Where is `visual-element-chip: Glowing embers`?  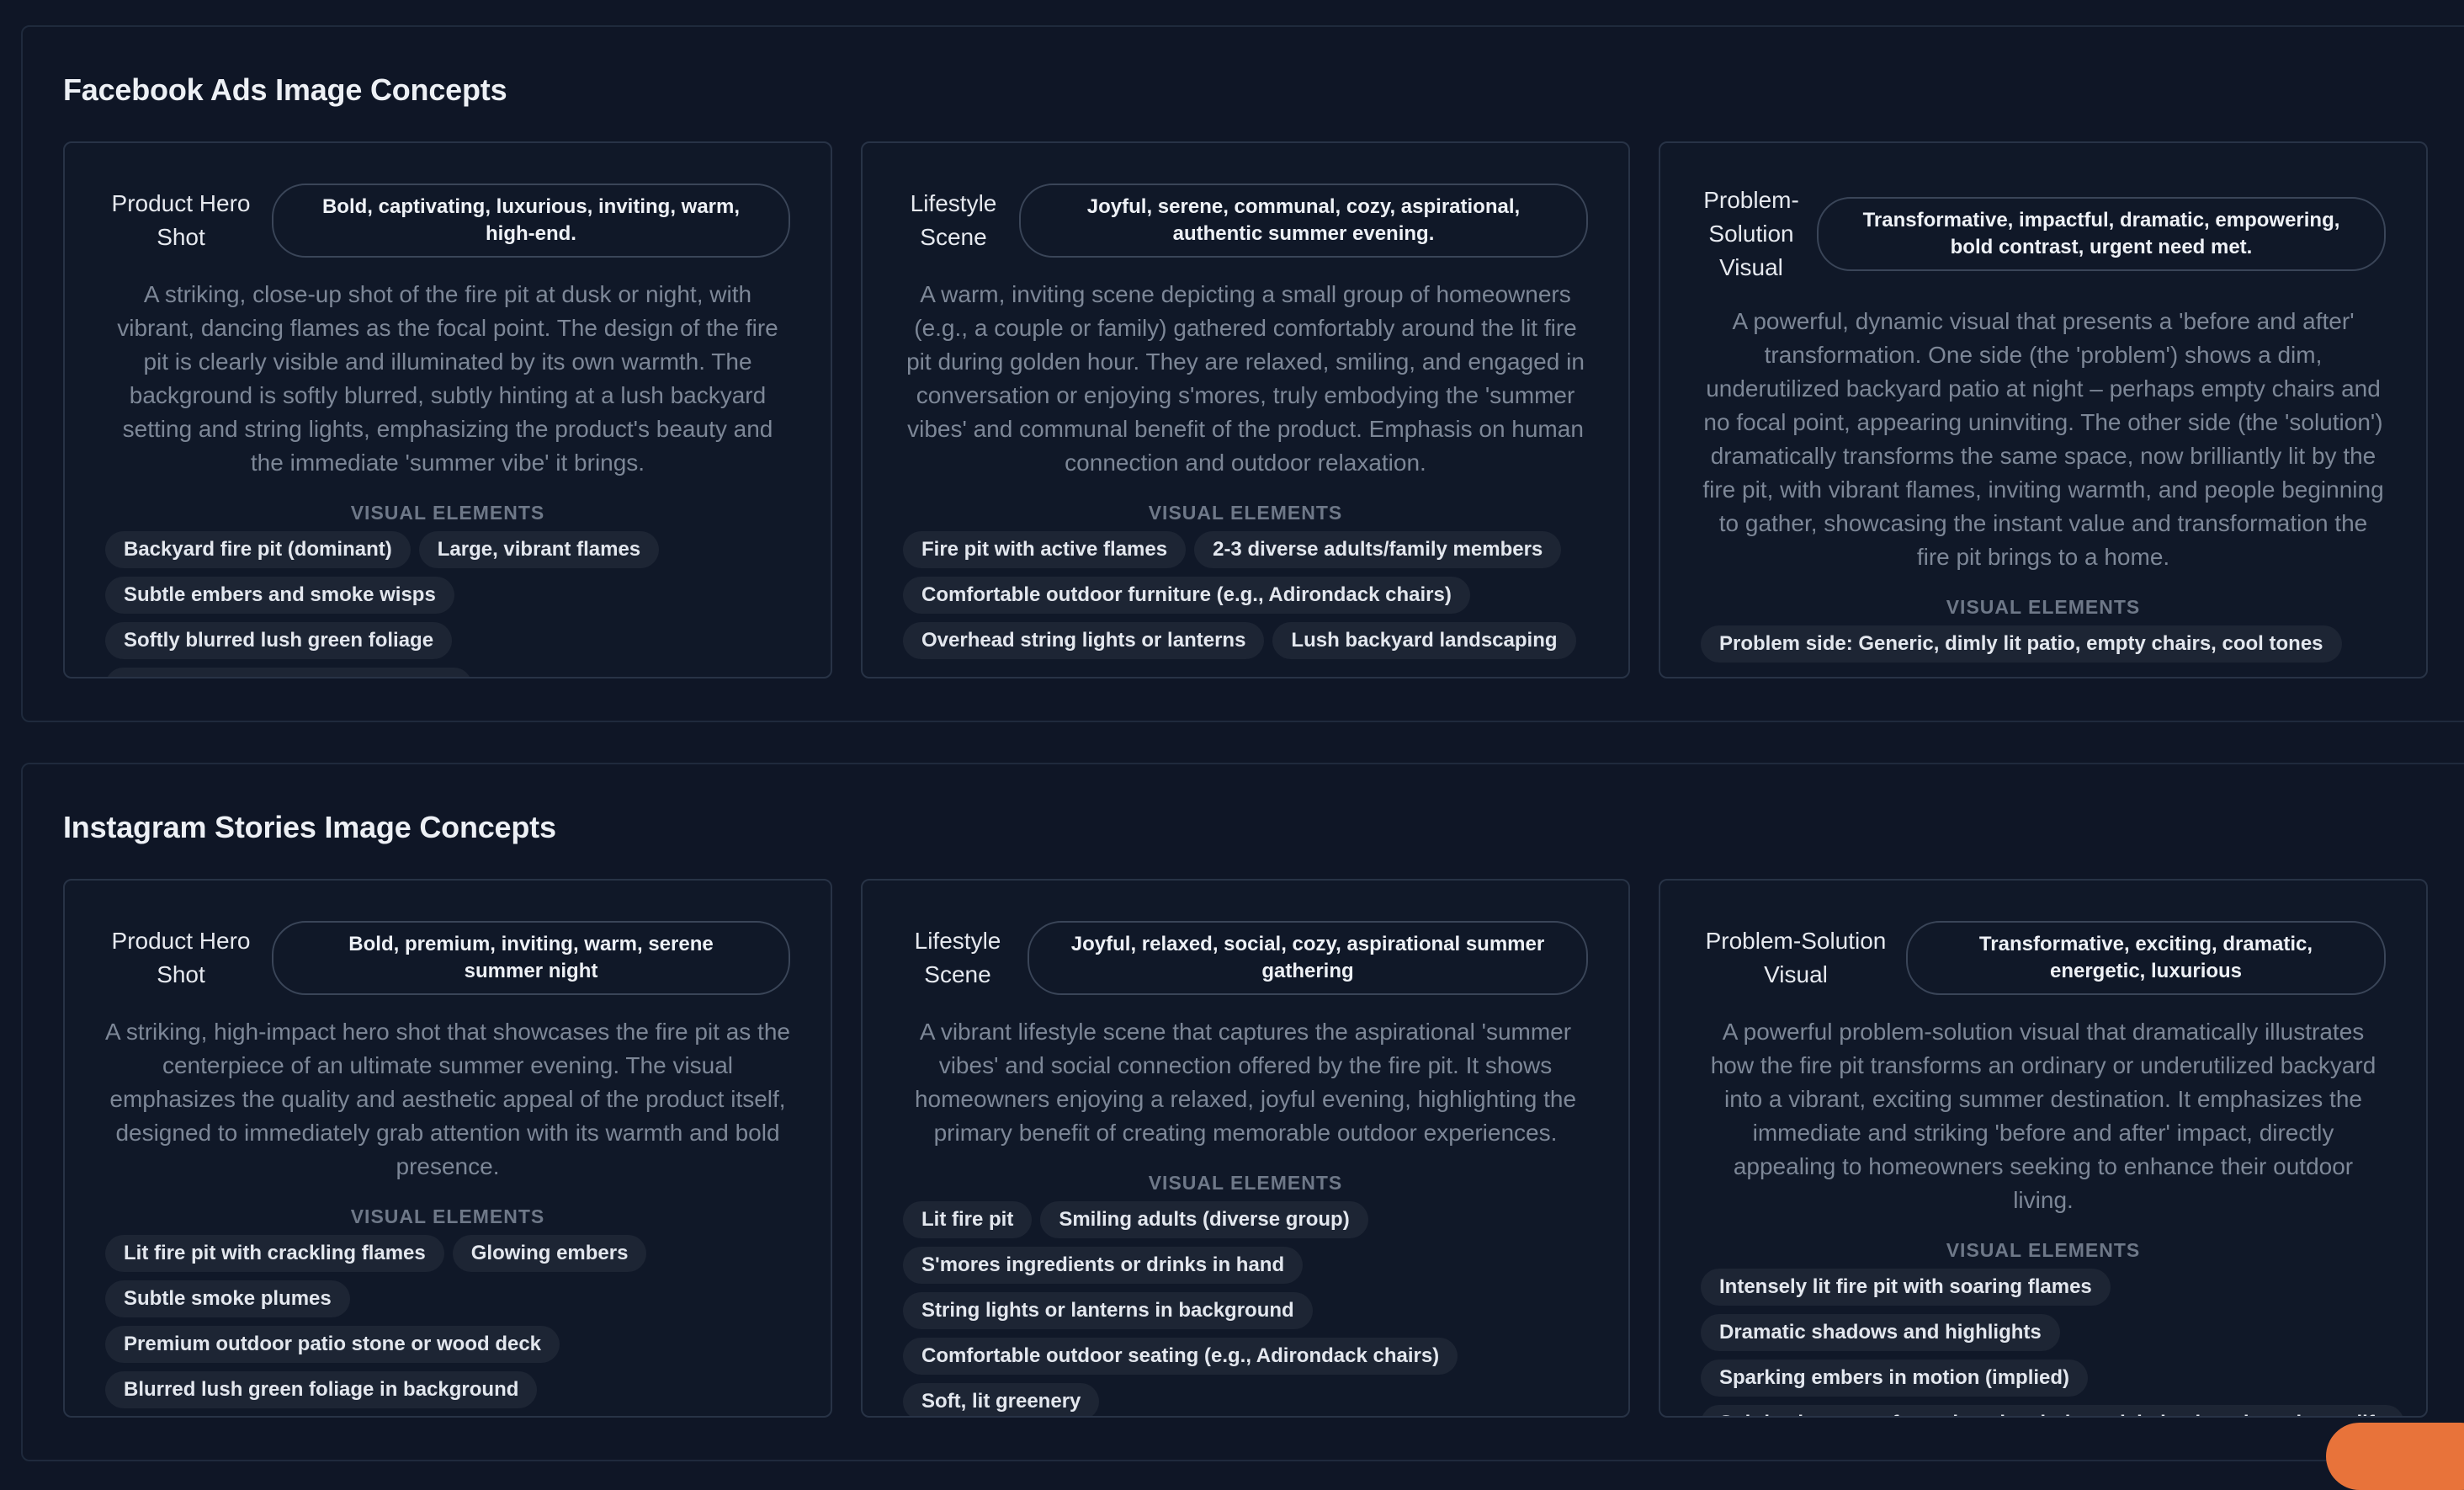
visual-element-chip: Glowing embers is located at coordinates (549, 1253).